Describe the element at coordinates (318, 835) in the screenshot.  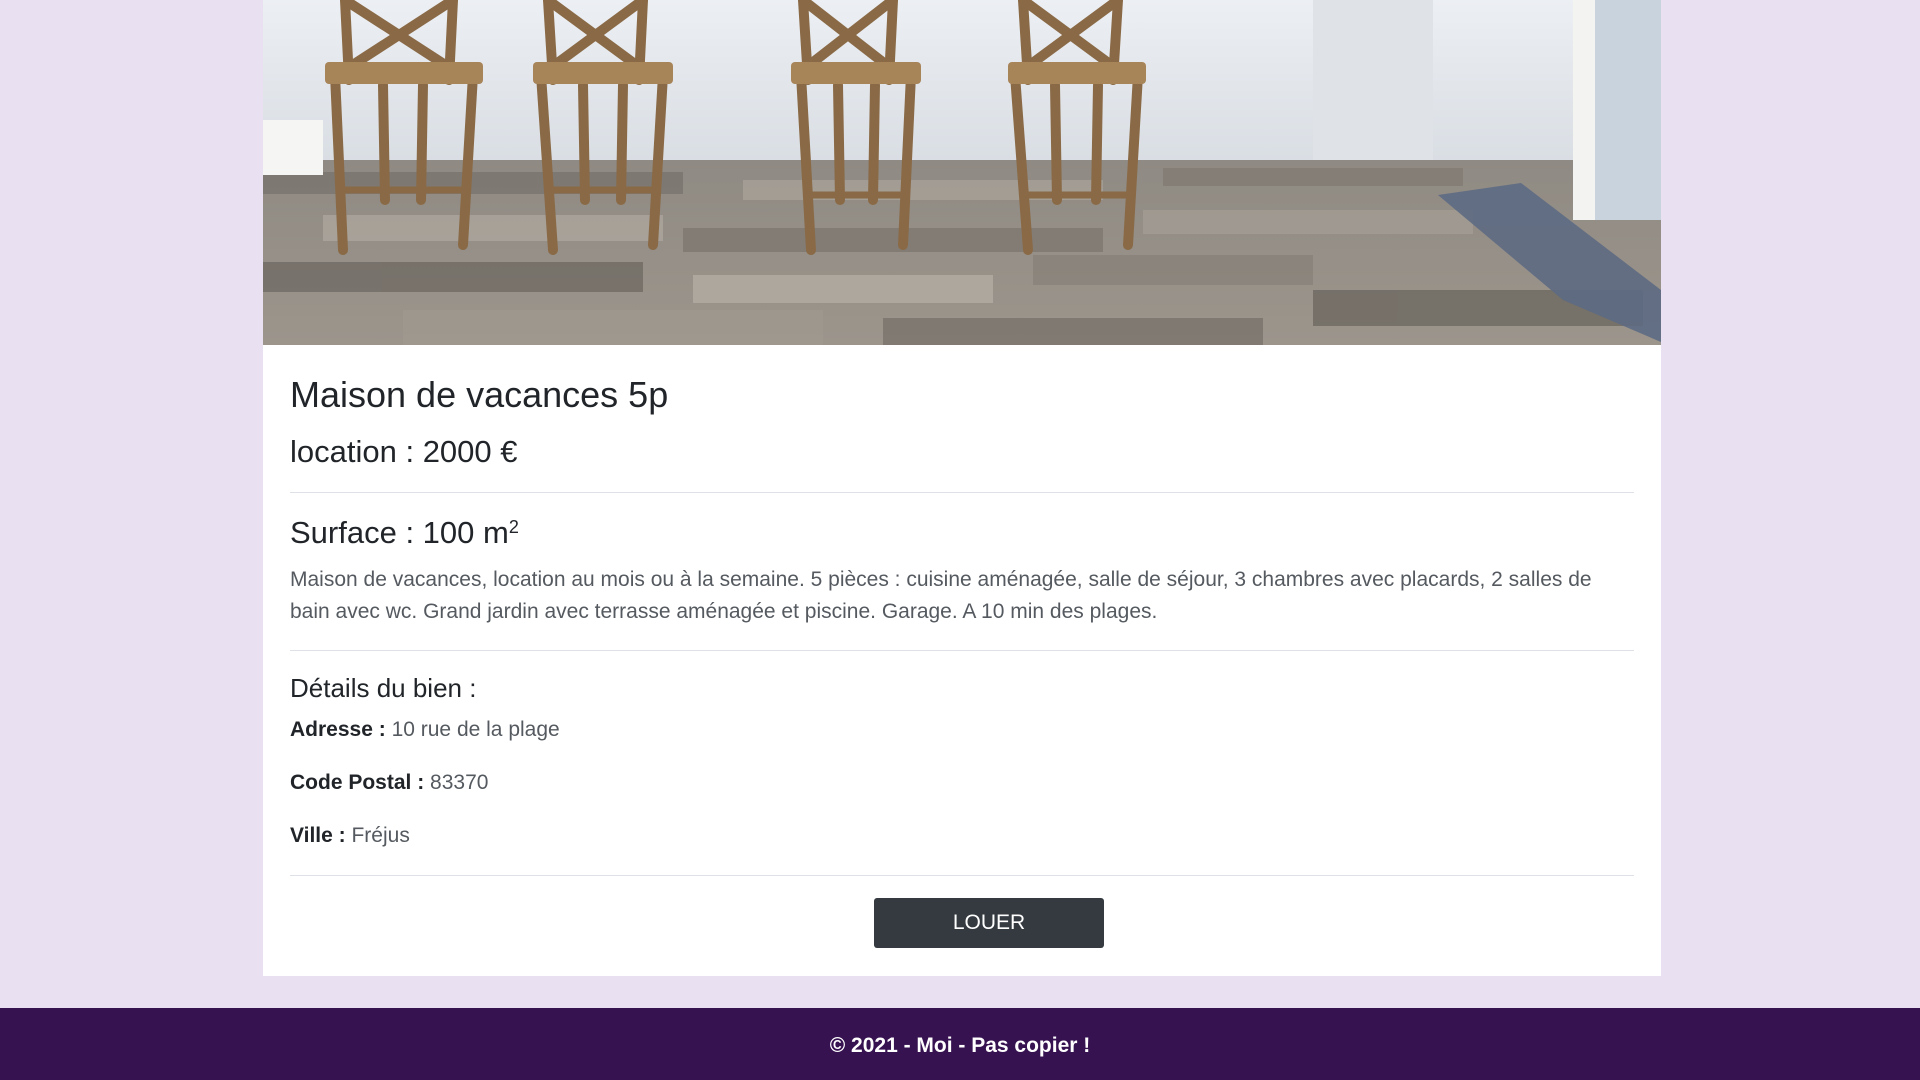
I see `city-label: Ville :` at that location.